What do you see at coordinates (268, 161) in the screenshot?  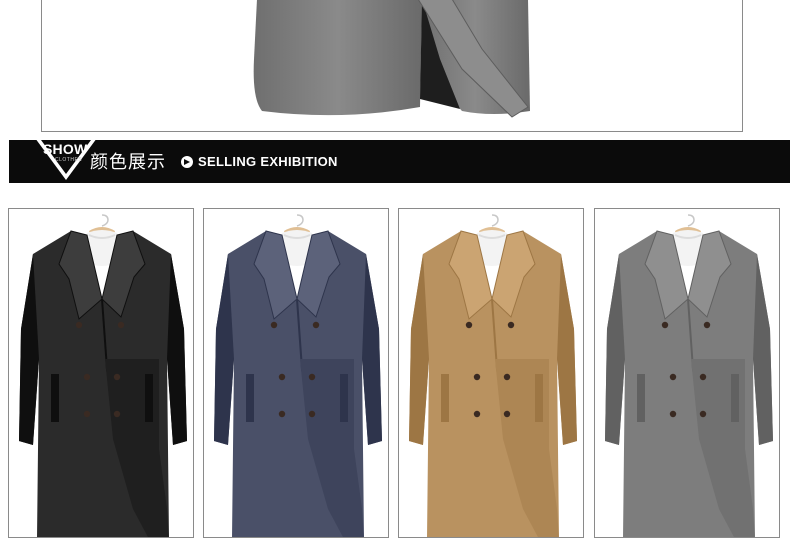 I see `section-title-en: SELLING EXHIBITION` at bounding box center [268, 161].